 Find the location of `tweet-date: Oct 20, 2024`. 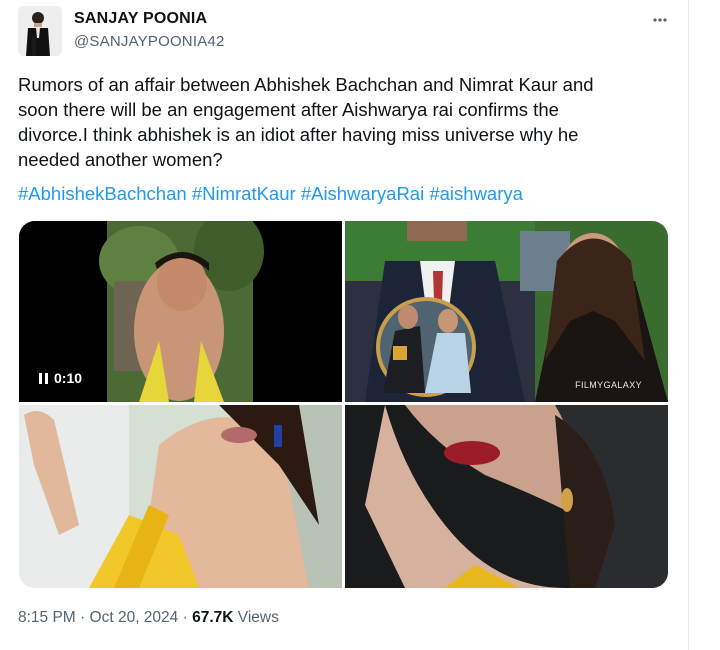

tweet-date: Oct 20, 2024 is located at coordinates (134, 617).